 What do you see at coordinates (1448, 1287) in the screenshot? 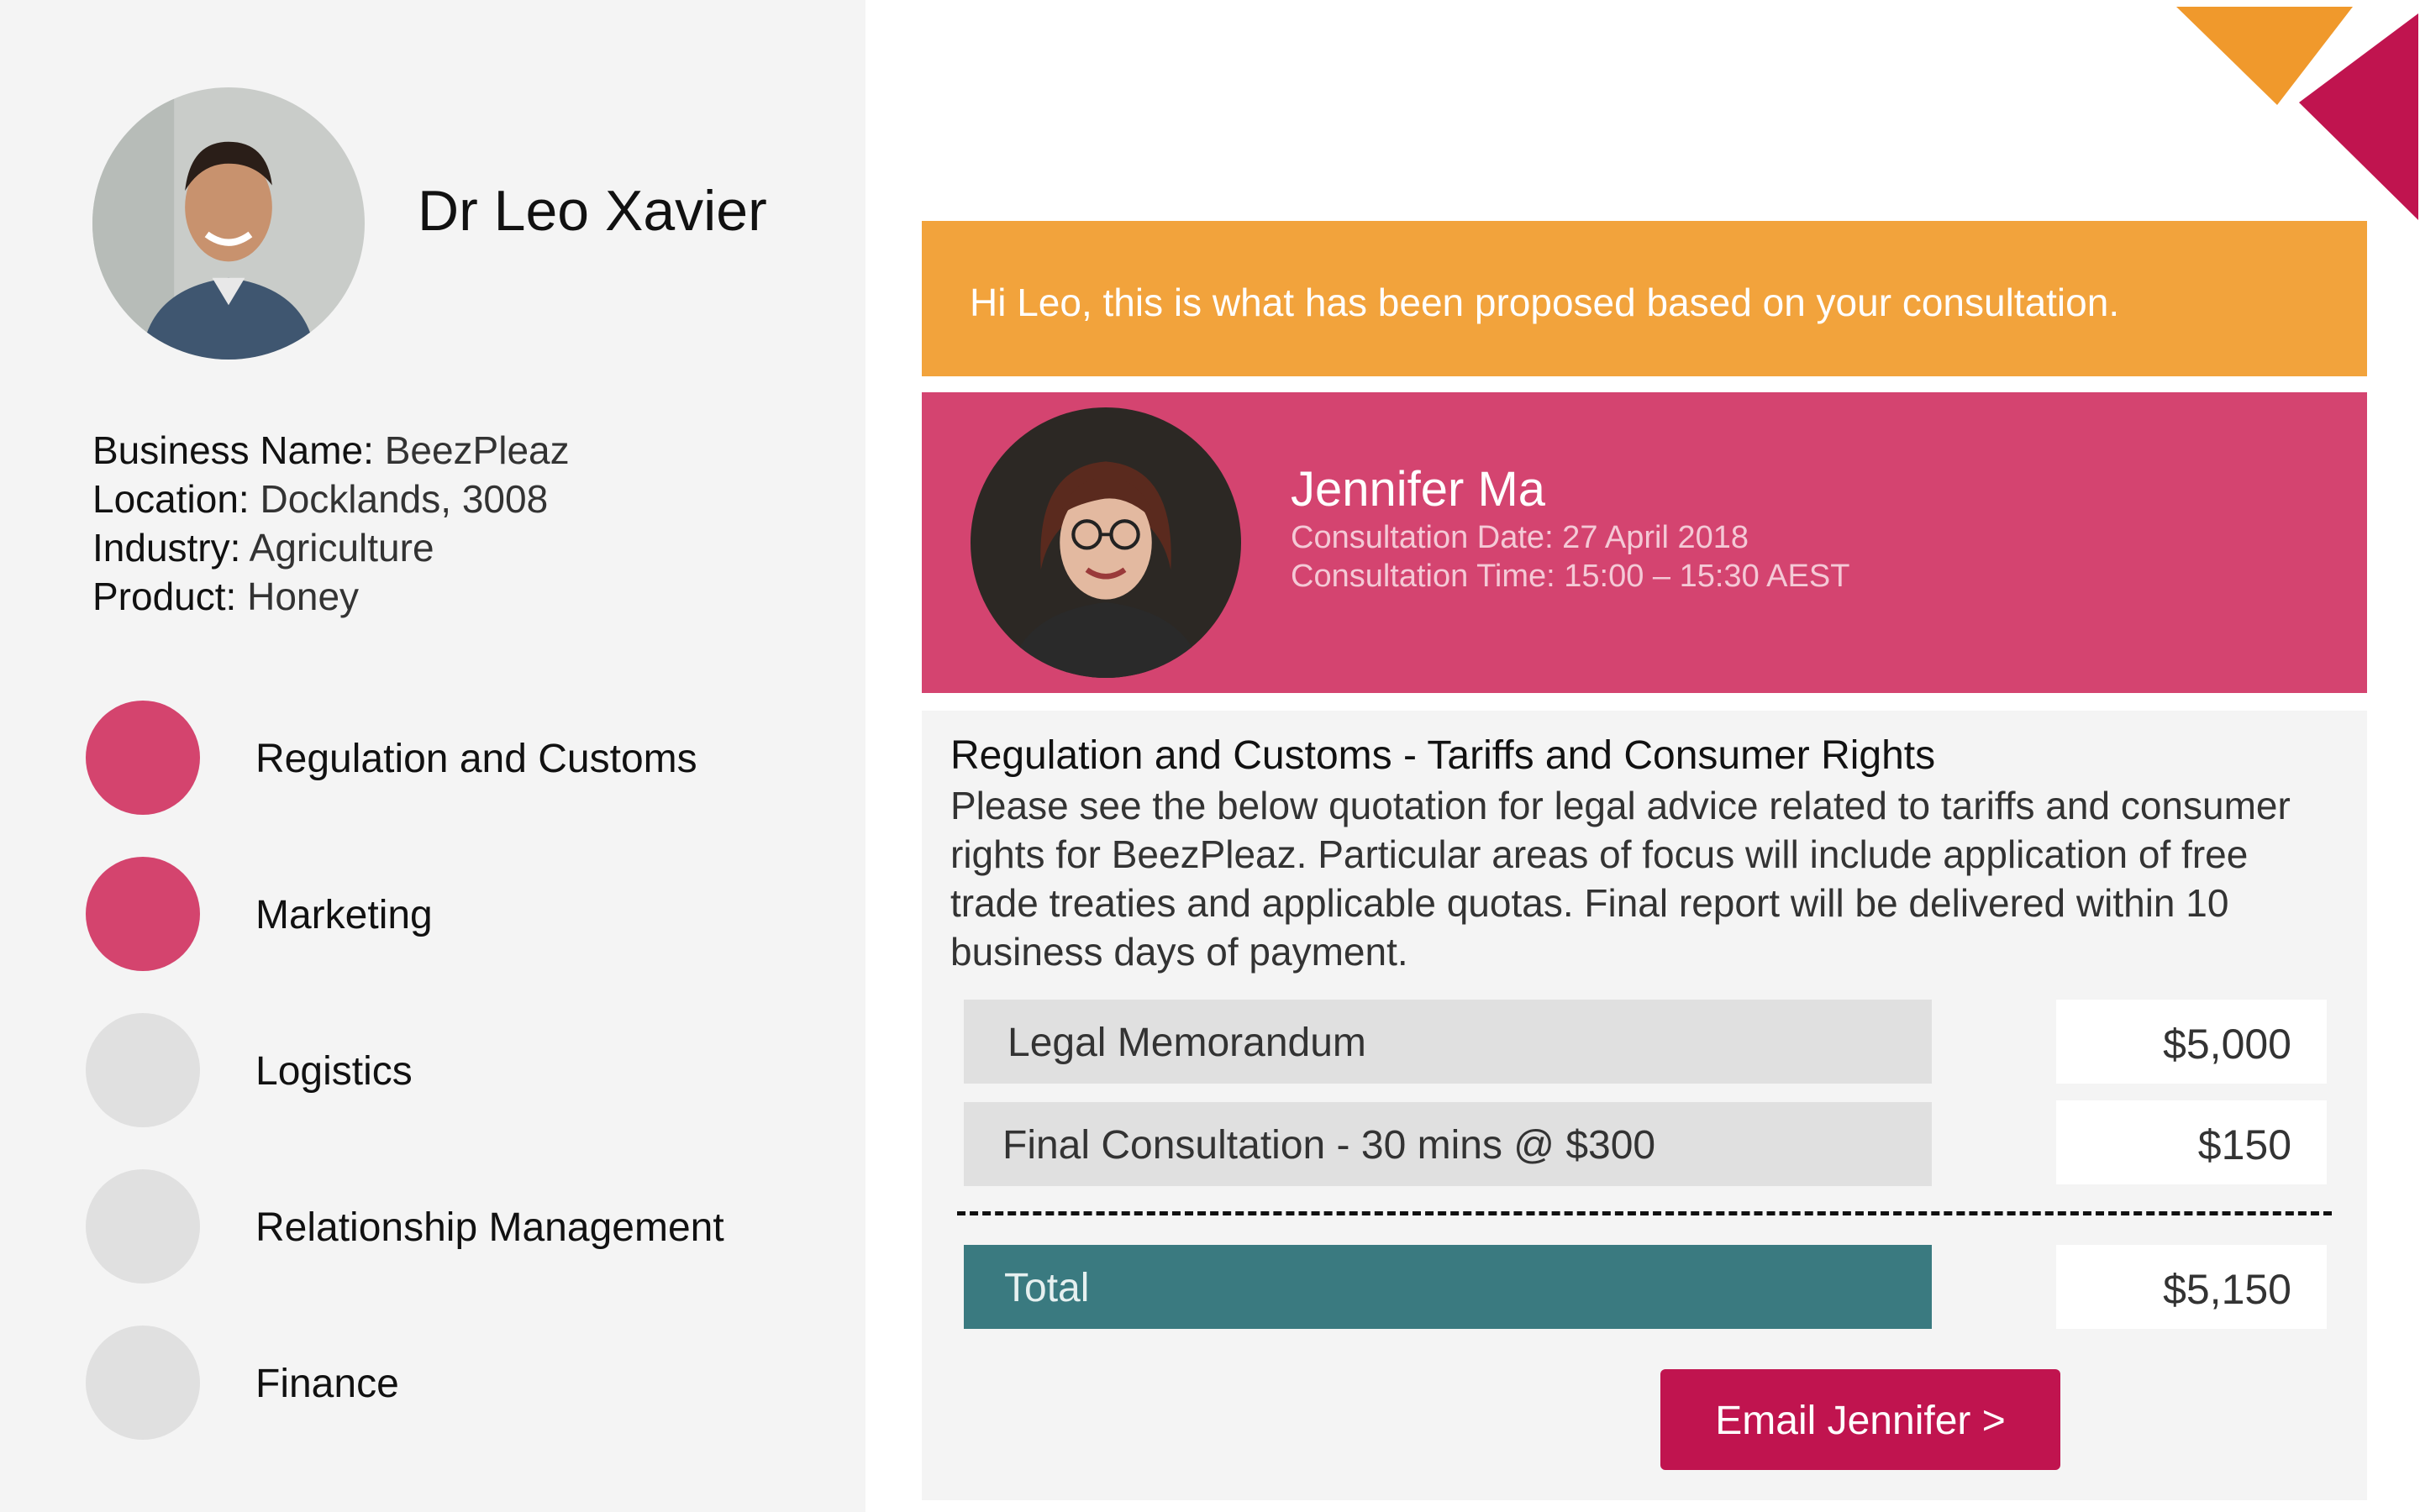
I see `total-row: Total` at bounding box center [1448, 1287].